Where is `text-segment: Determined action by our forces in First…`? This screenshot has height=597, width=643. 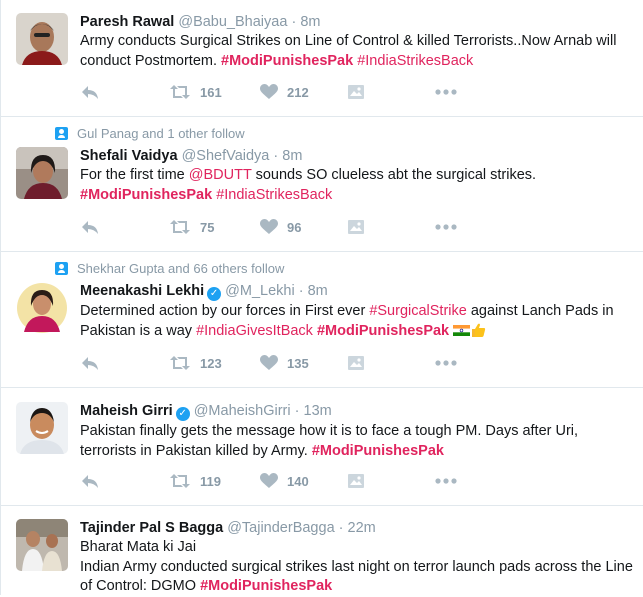
text-segment: Determined action by our forces in First… is located at coordinates (225, 311).